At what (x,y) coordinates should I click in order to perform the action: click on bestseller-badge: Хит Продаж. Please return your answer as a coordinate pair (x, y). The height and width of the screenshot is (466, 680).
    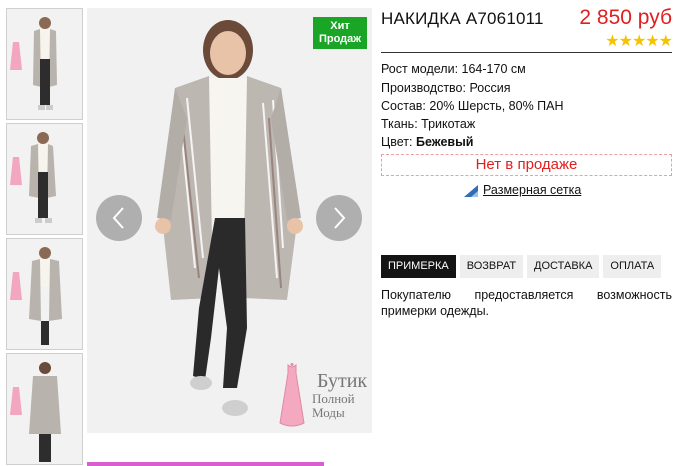
    Looking at the image, I should click on (340, 33).